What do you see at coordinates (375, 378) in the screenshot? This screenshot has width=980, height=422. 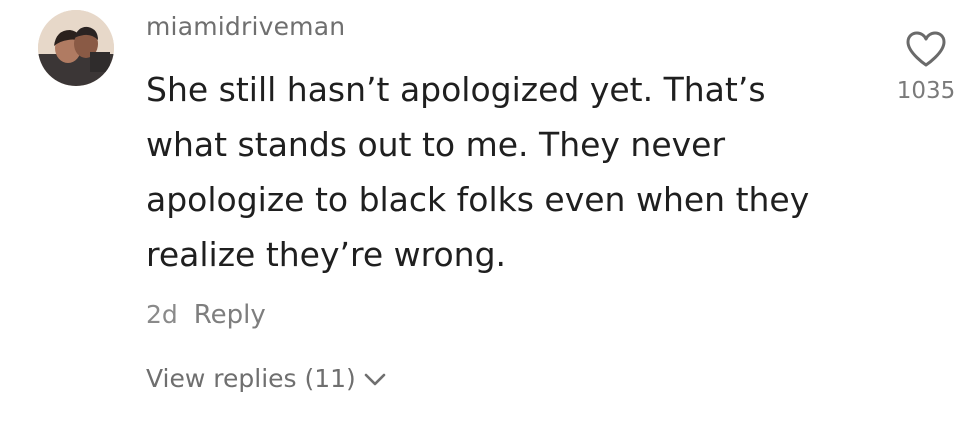 I see `chevron-down-icon` at bounding box center [375, 378].